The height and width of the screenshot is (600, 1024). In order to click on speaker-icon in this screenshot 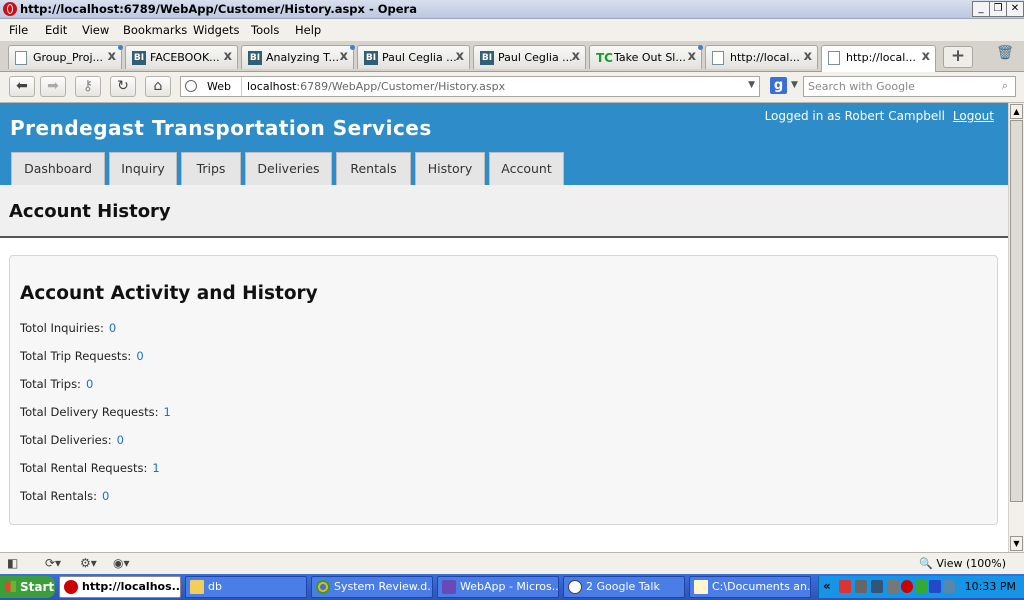, I will do `click(893, 586)`.